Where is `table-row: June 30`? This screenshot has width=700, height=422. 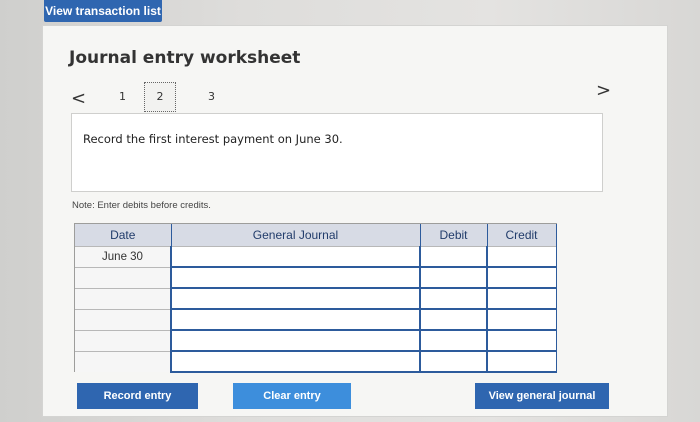 table-row: June 30 is located at coordinates (316, 257).